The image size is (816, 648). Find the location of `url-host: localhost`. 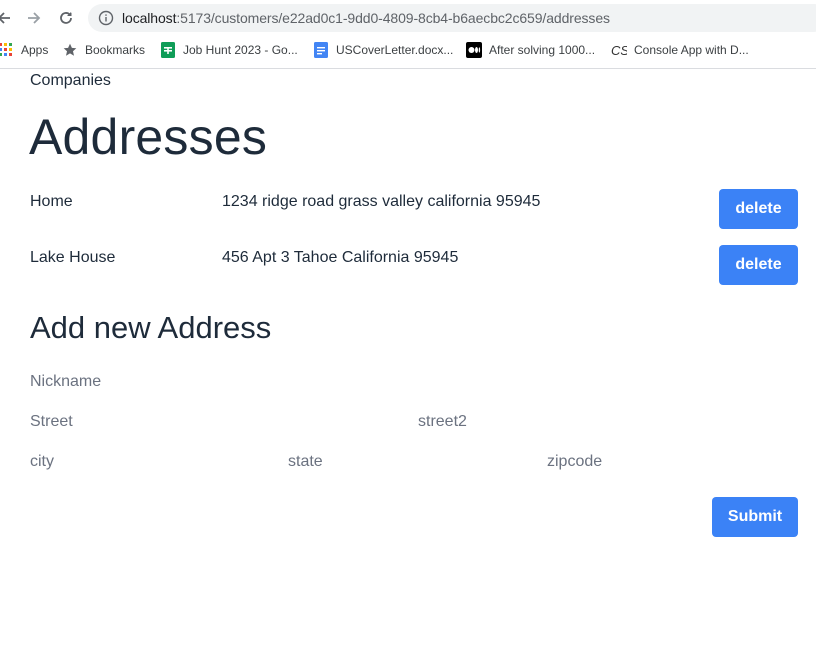

url-host: localhost is located at coordinates (149, 18).